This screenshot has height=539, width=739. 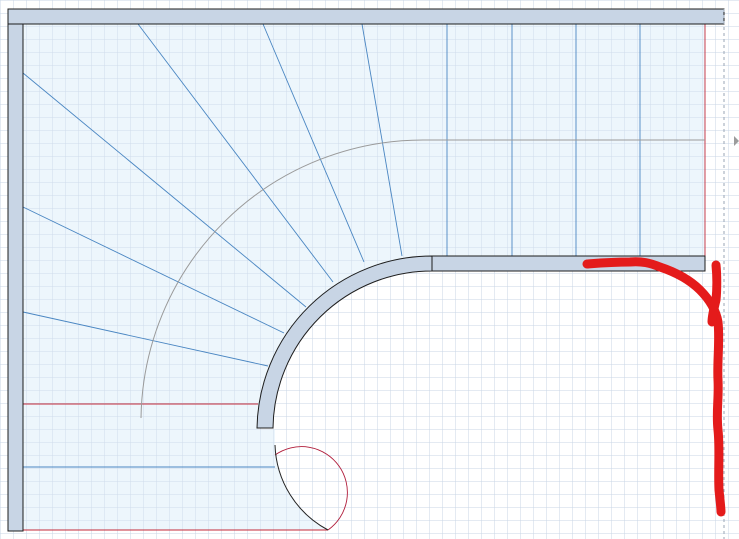 I want to click on left-wall, so click(x=15, y=277).